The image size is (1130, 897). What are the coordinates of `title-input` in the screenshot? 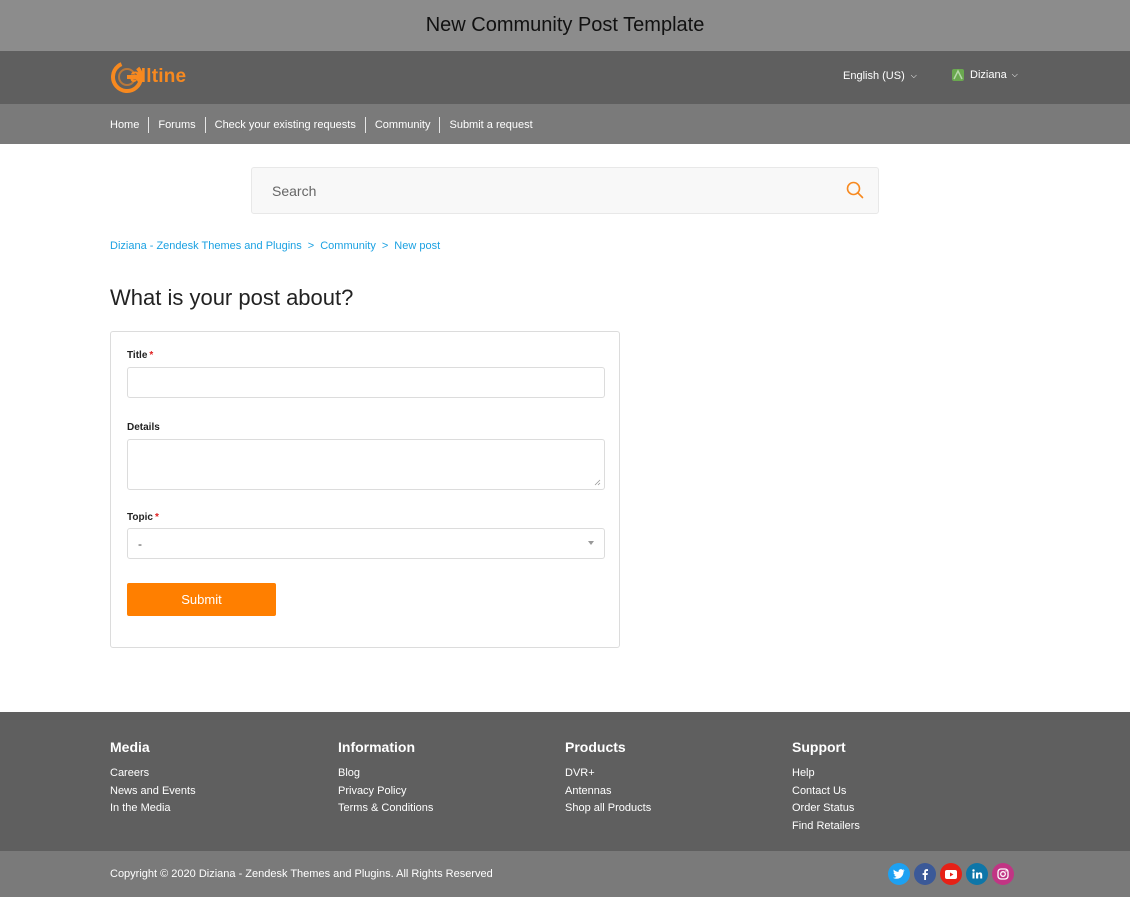 It's located at (366, 382).